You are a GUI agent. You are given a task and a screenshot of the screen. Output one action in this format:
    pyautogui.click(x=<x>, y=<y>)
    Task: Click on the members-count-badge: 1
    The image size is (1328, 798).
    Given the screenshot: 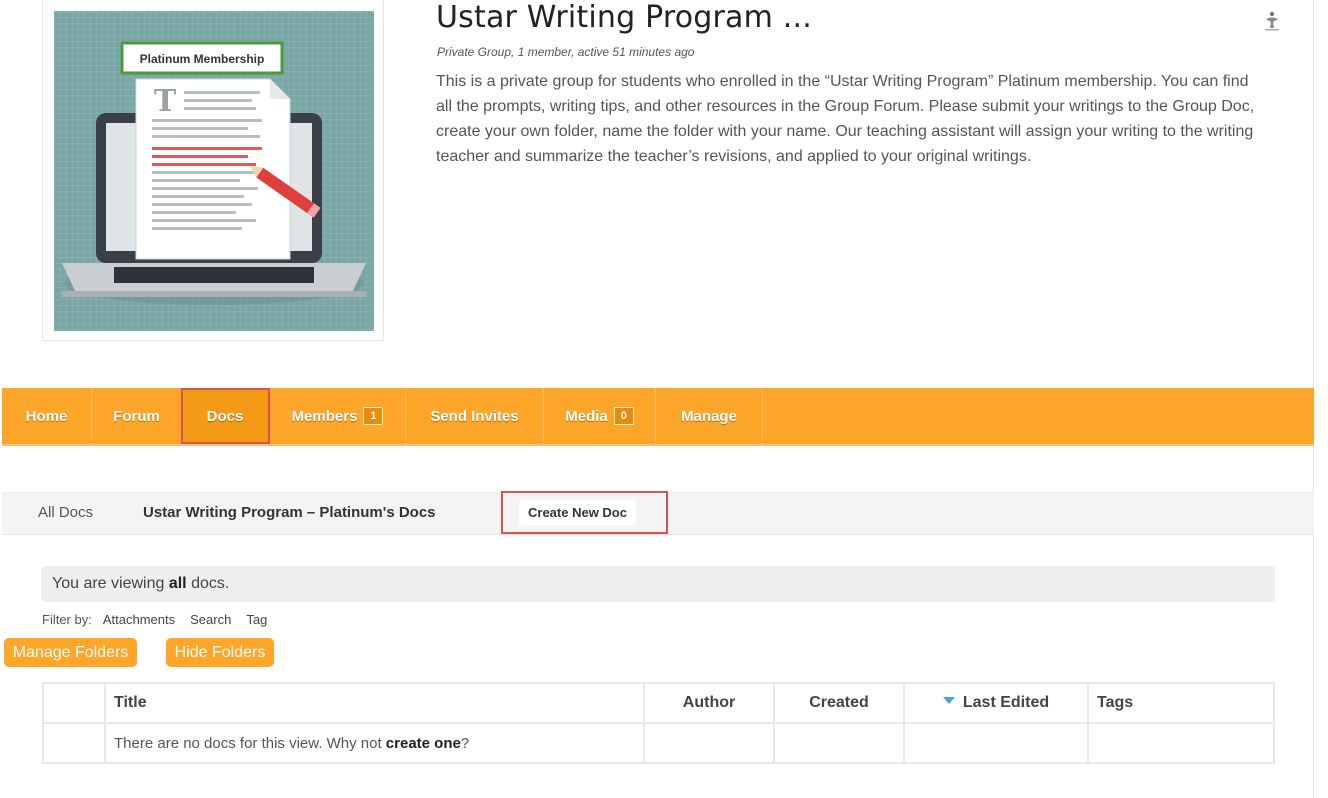 What is the action you would take?
    pyautogui.click(x=373, y=416)
    